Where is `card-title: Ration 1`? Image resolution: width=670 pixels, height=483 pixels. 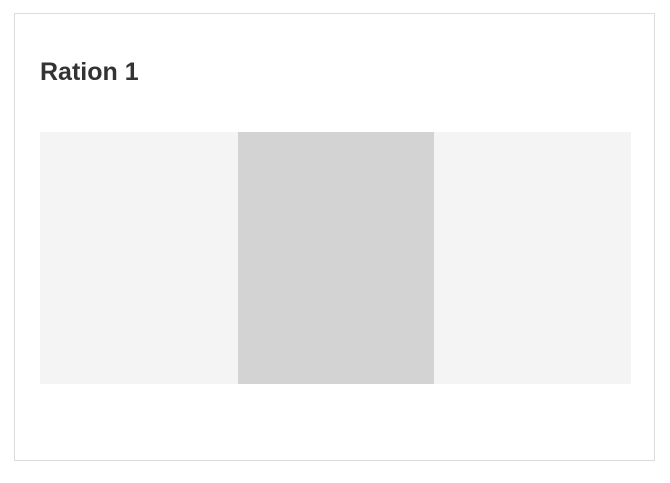 card-title: Ration 1 is located at coordinates (89, 72).